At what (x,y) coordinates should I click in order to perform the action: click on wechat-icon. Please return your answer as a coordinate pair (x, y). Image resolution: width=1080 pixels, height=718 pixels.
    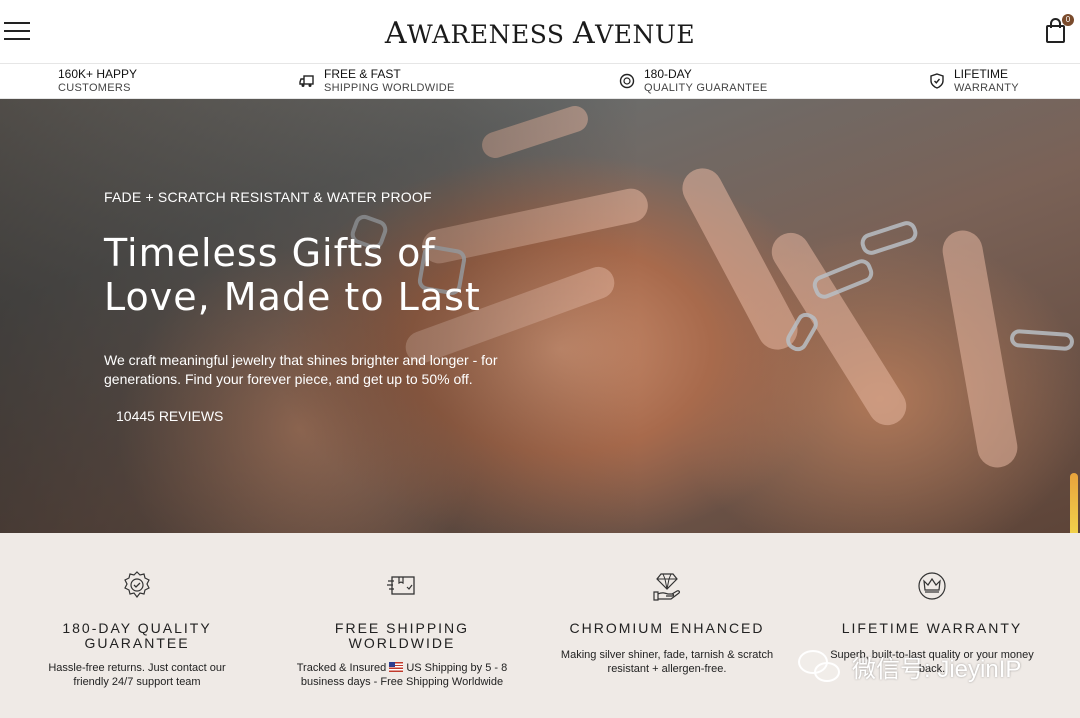
    Looking at the image, I should click on (820, 666).